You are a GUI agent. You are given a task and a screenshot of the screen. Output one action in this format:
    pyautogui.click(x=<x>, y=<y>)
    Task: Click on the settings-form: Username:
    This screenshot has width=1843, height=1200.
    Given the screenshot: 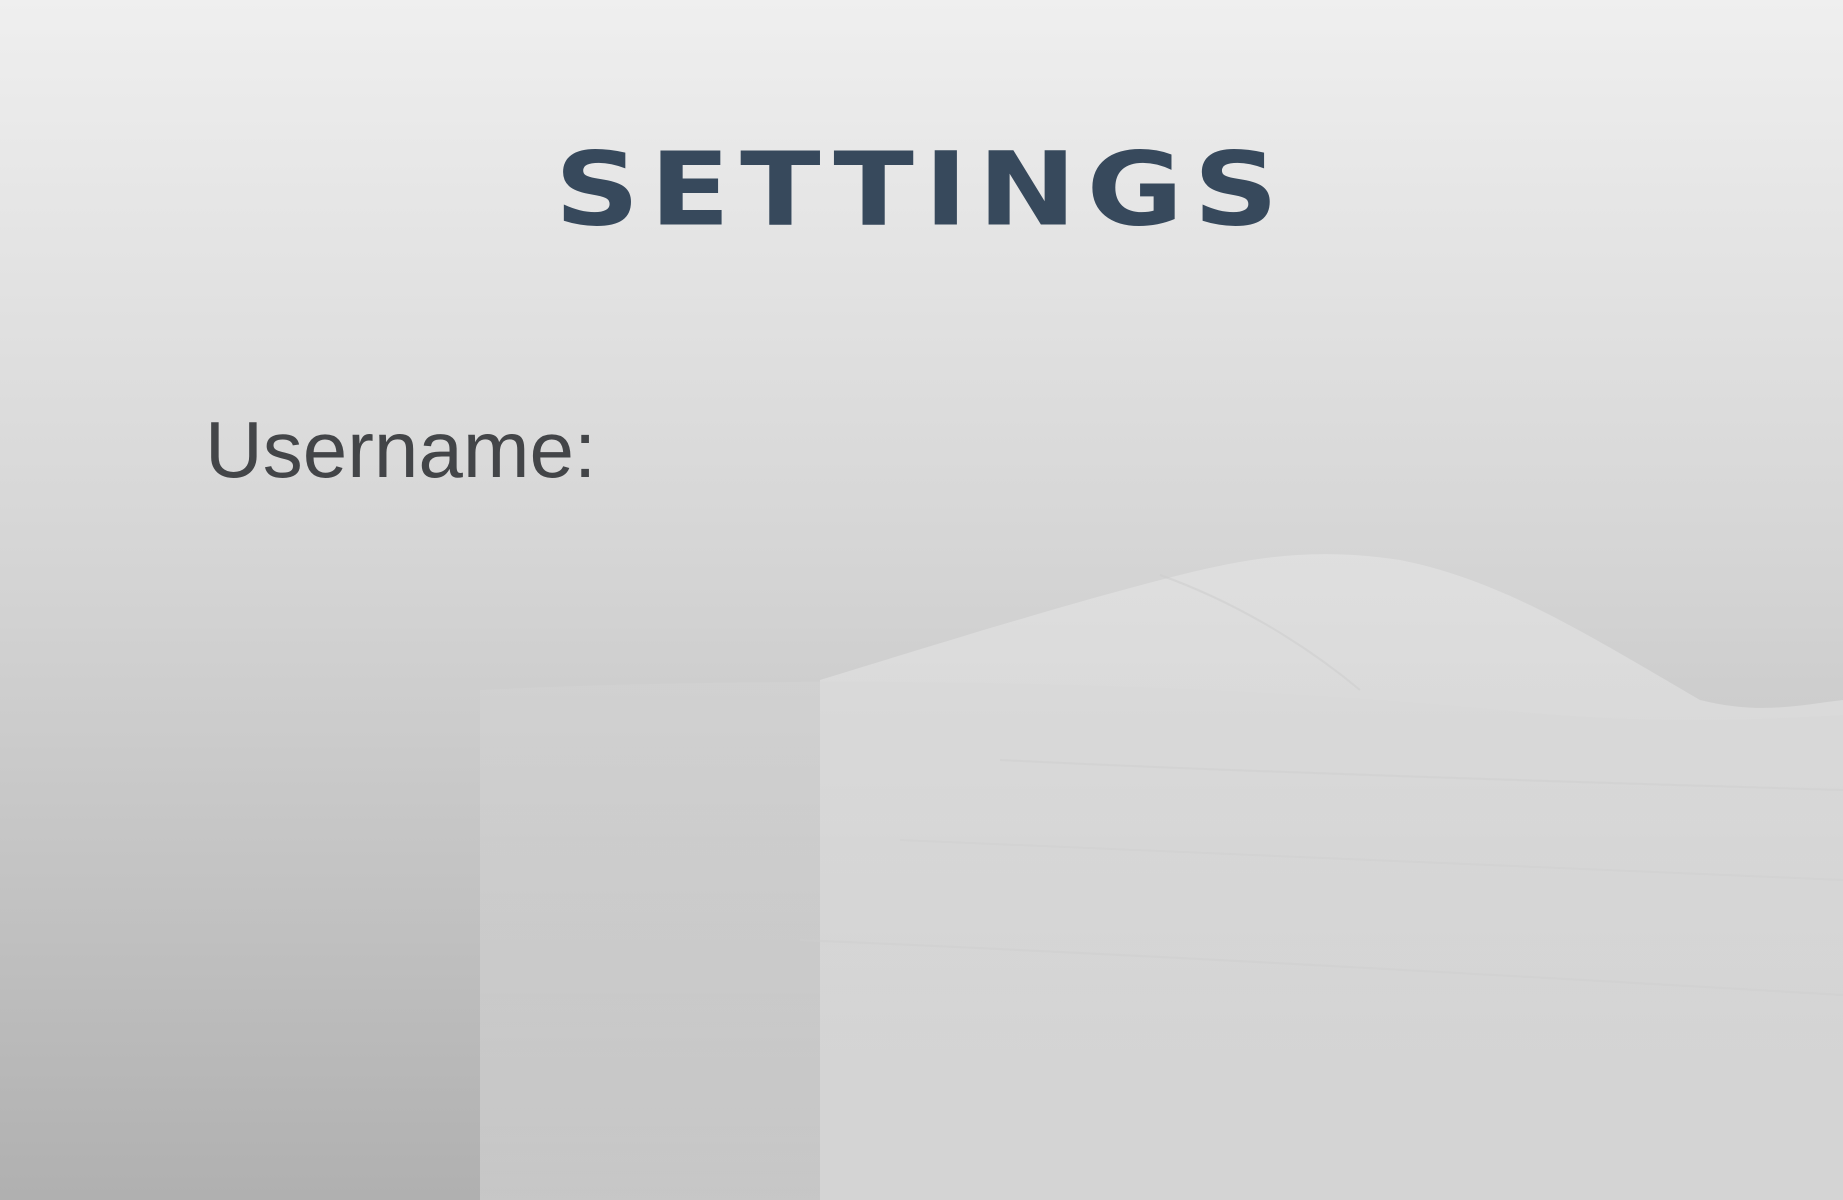 What is the action you would take?
    pyautogui.click(x=400, y=450)
    